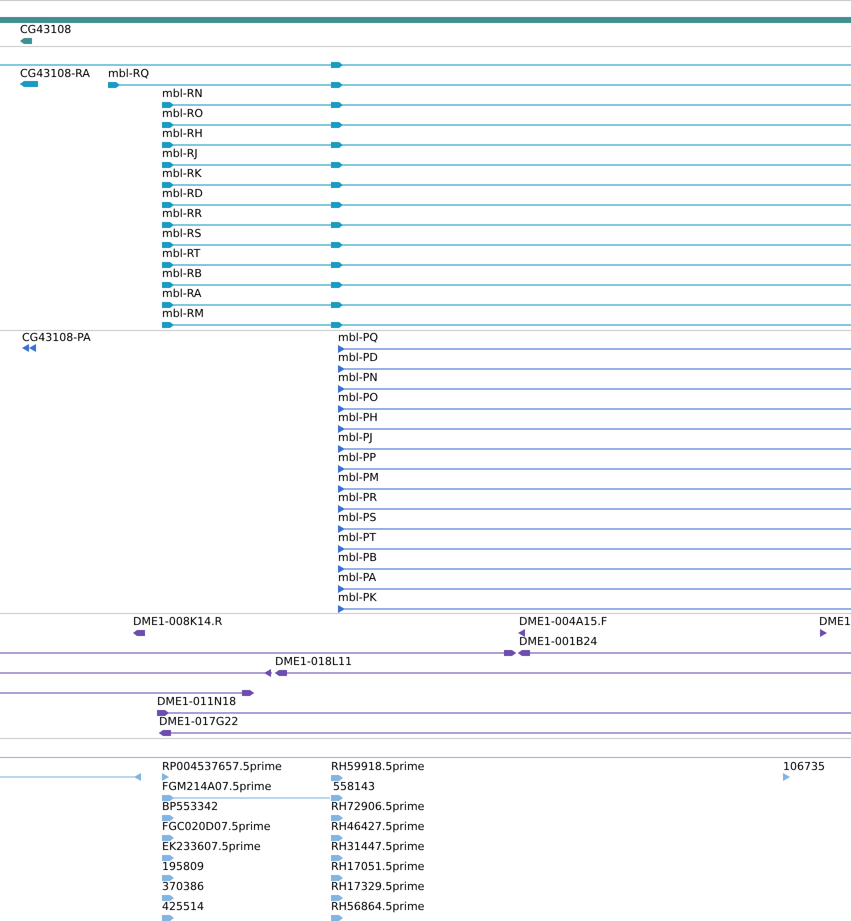  What do you see at coordinates (377, 867) in the screenshot?
I see `feature-label: RH17051.5prime` at bounding box center [377, 867].